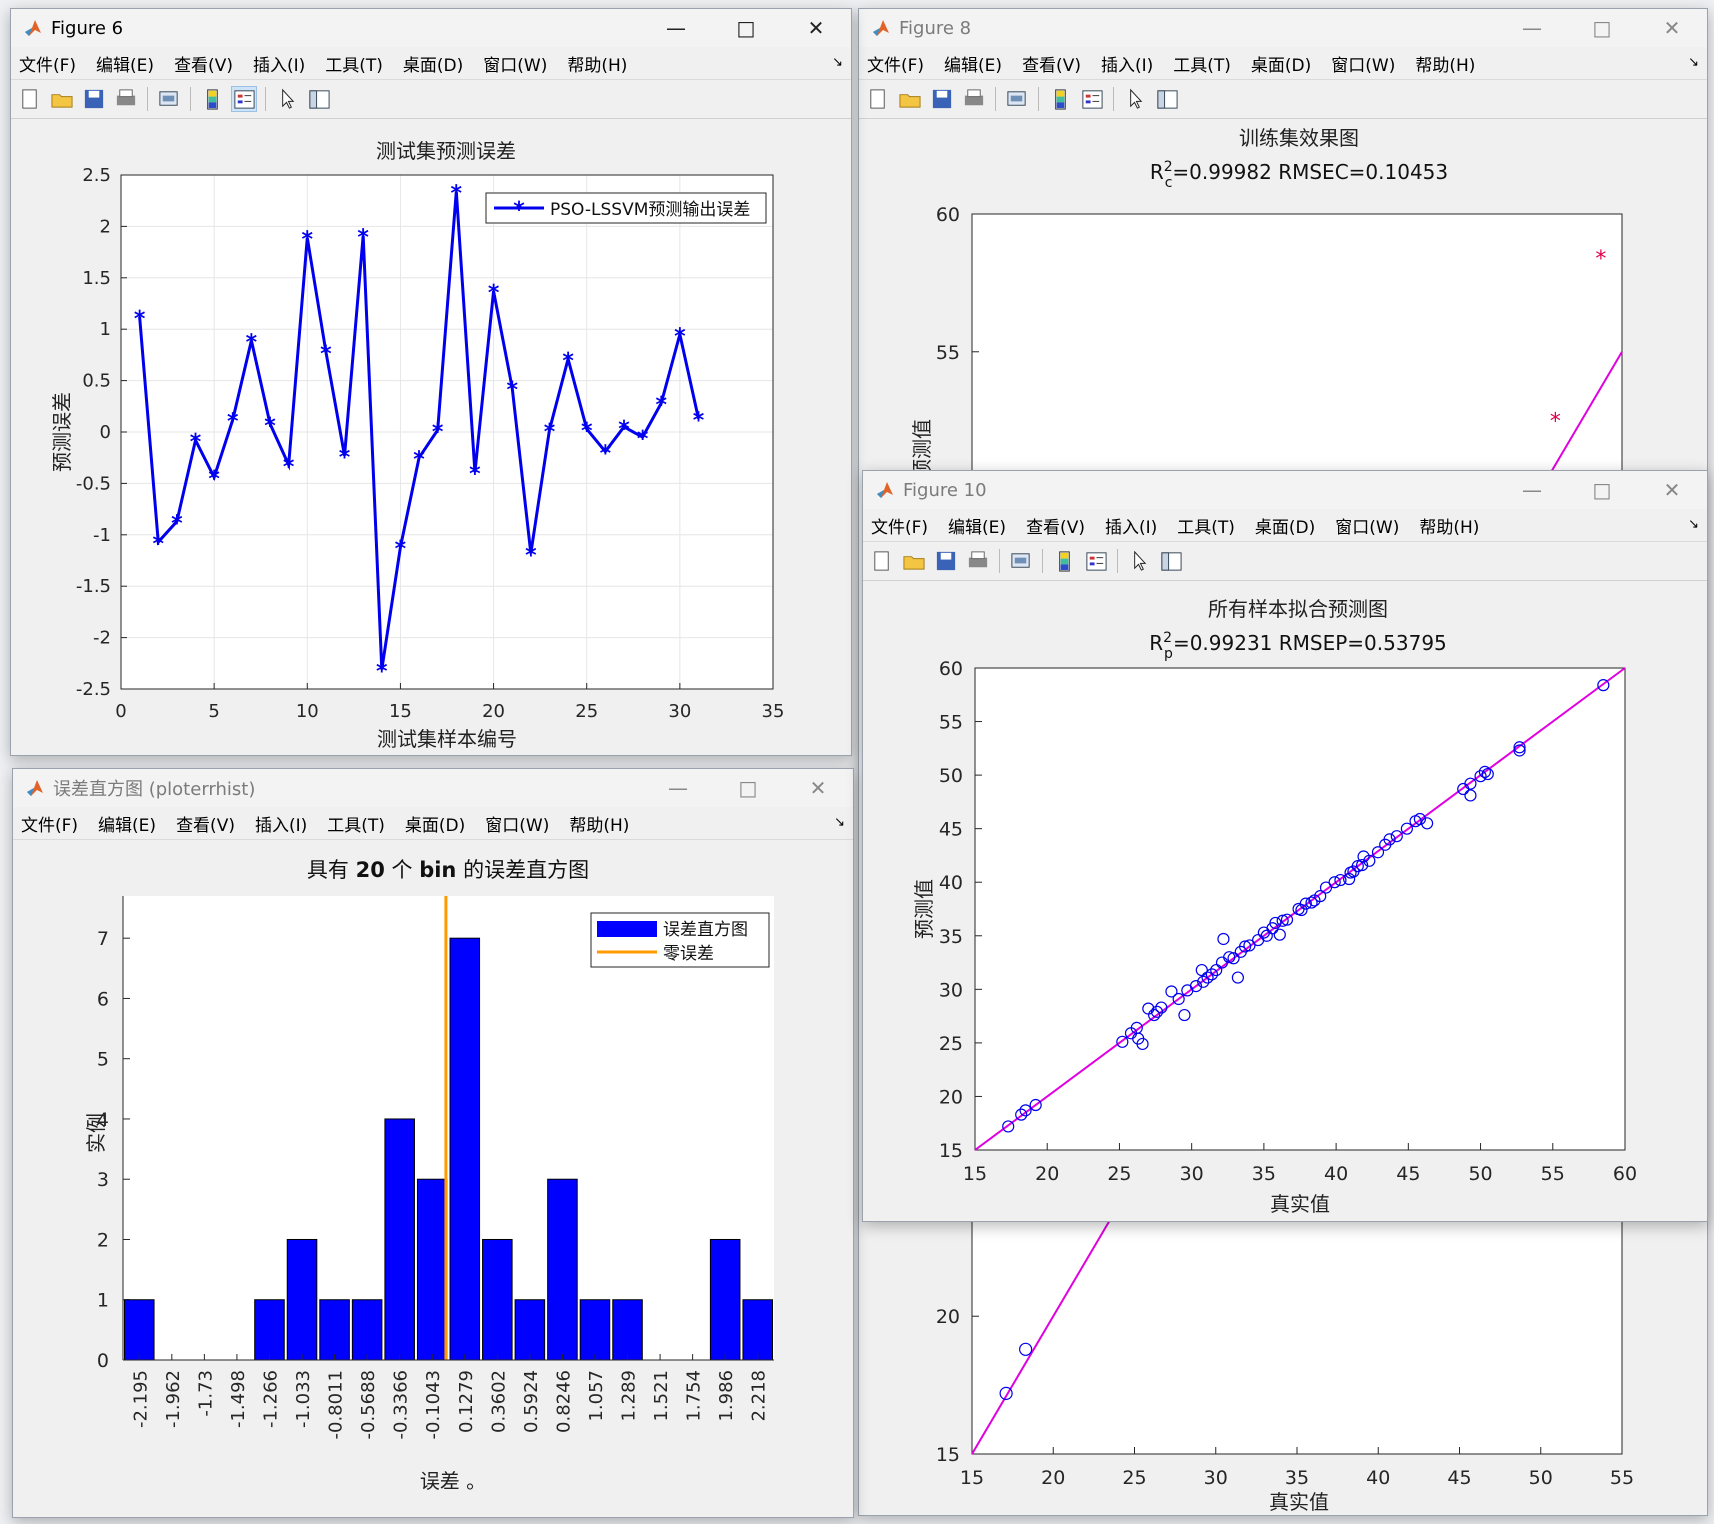  I want to click on x-tick-label: -1.73, so click(205, 1393).